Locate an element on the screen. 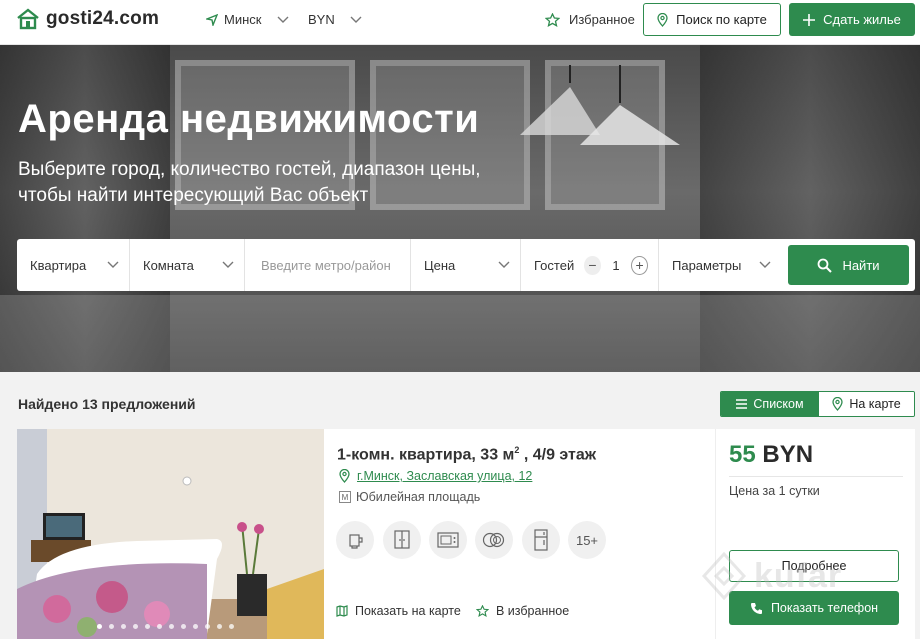 This screenshot has height=639, width=920. listing-title: 1-комн. квартира, 33 м2 , 4/9 этаж is located at coordinates (466, 454).